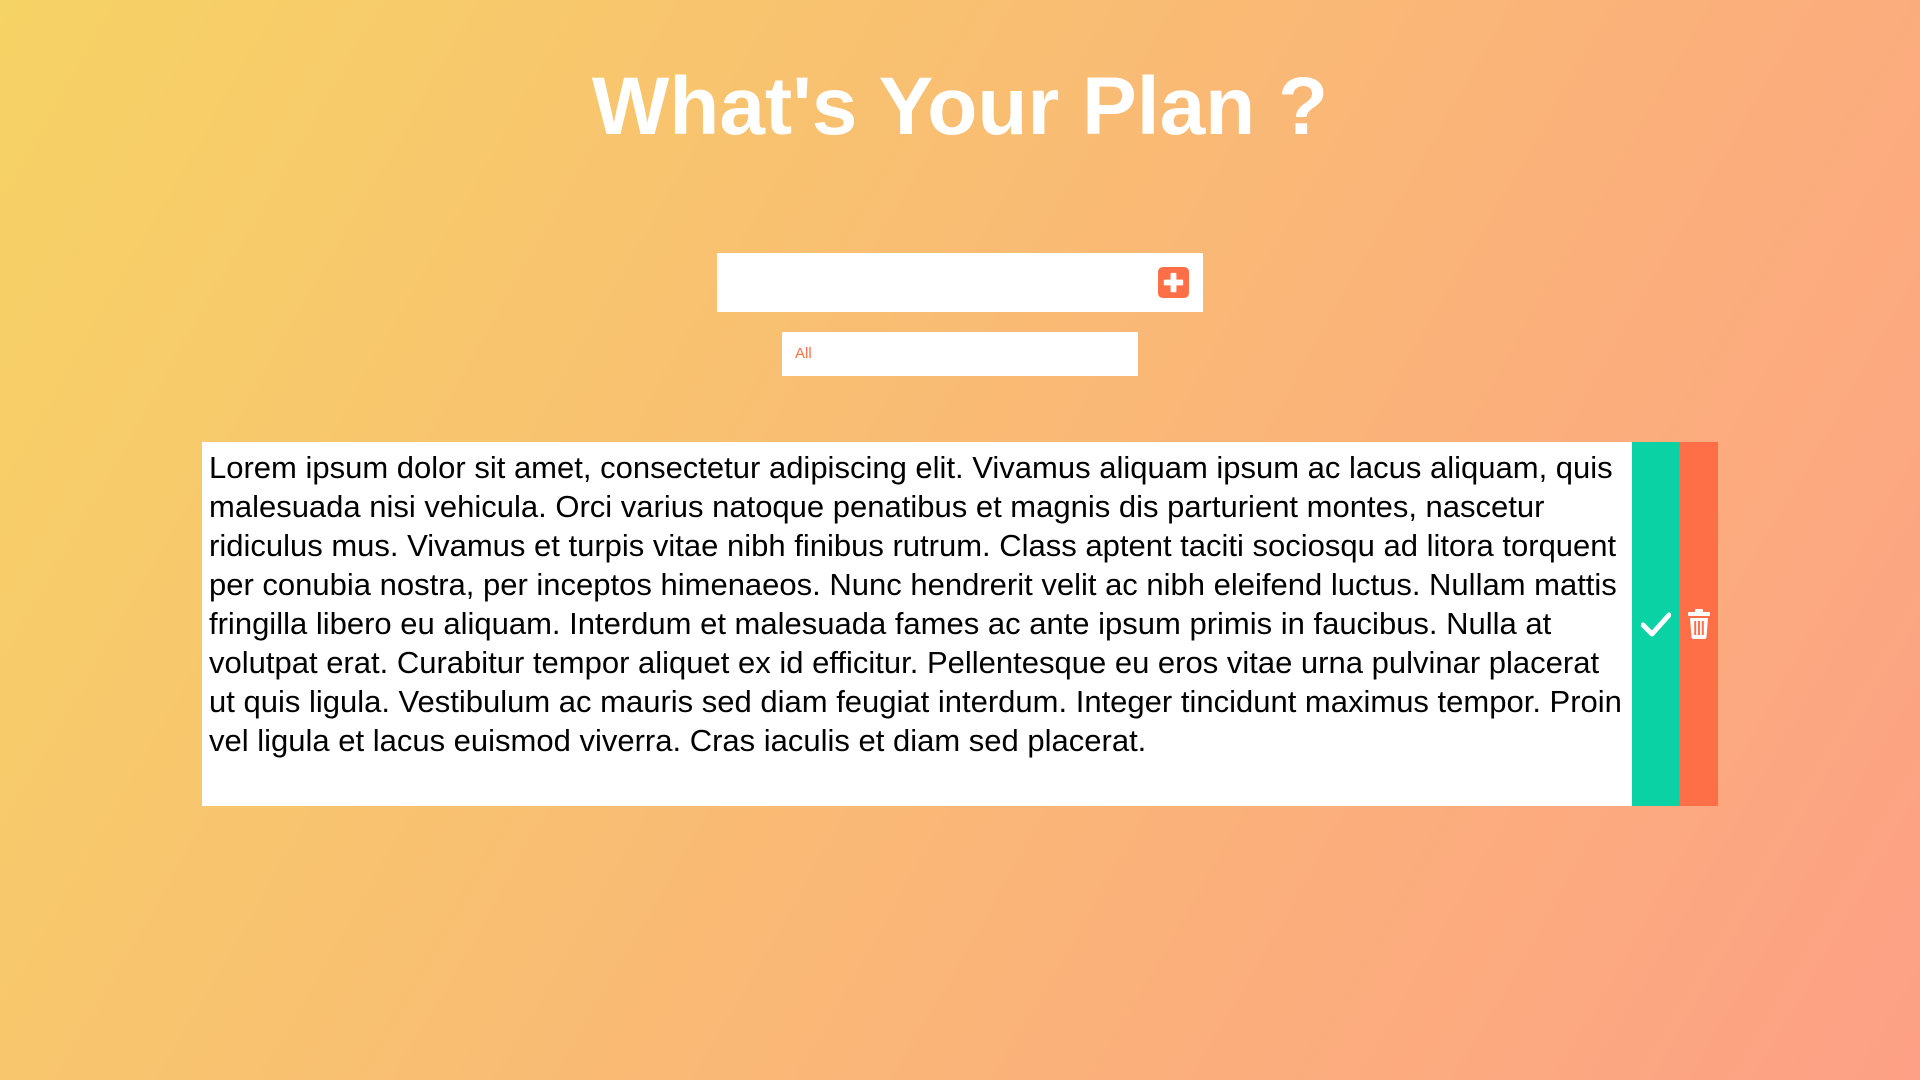 The height and width of the screenshot is (1080, 1920). I want to click on todo-form, so click(960, 282).